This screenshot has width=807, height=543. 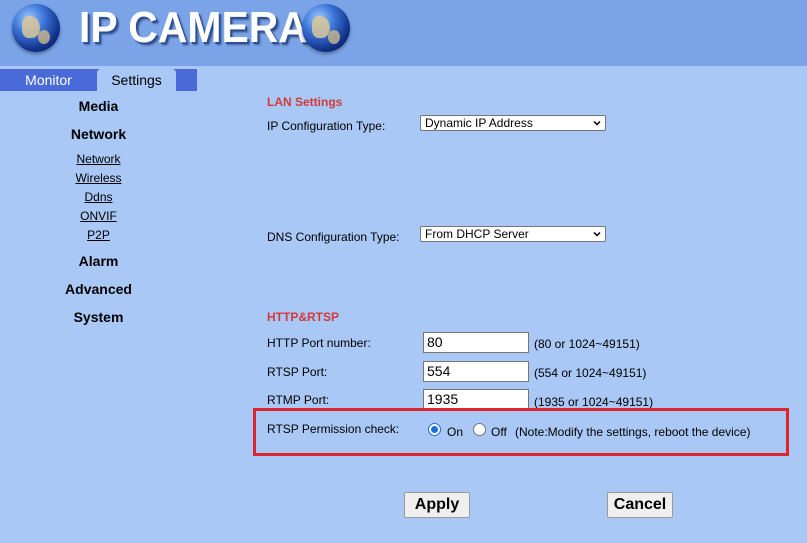 I want to click on tab-bar: Monitor Settings, so click(x=98, y=80).